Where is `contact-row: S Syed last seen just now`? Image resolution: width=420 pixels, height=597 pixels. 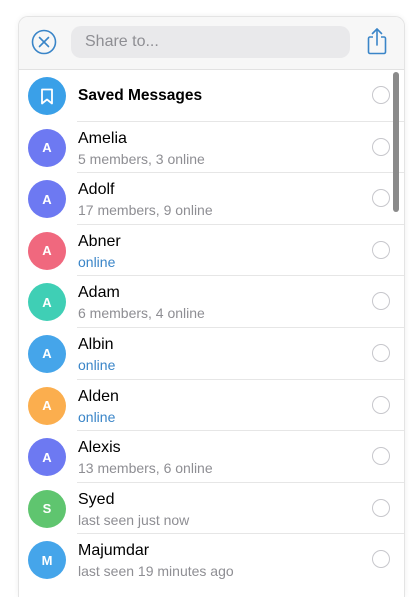
contact-row: S Syed last seen just now is located at coordinates (211, 509).